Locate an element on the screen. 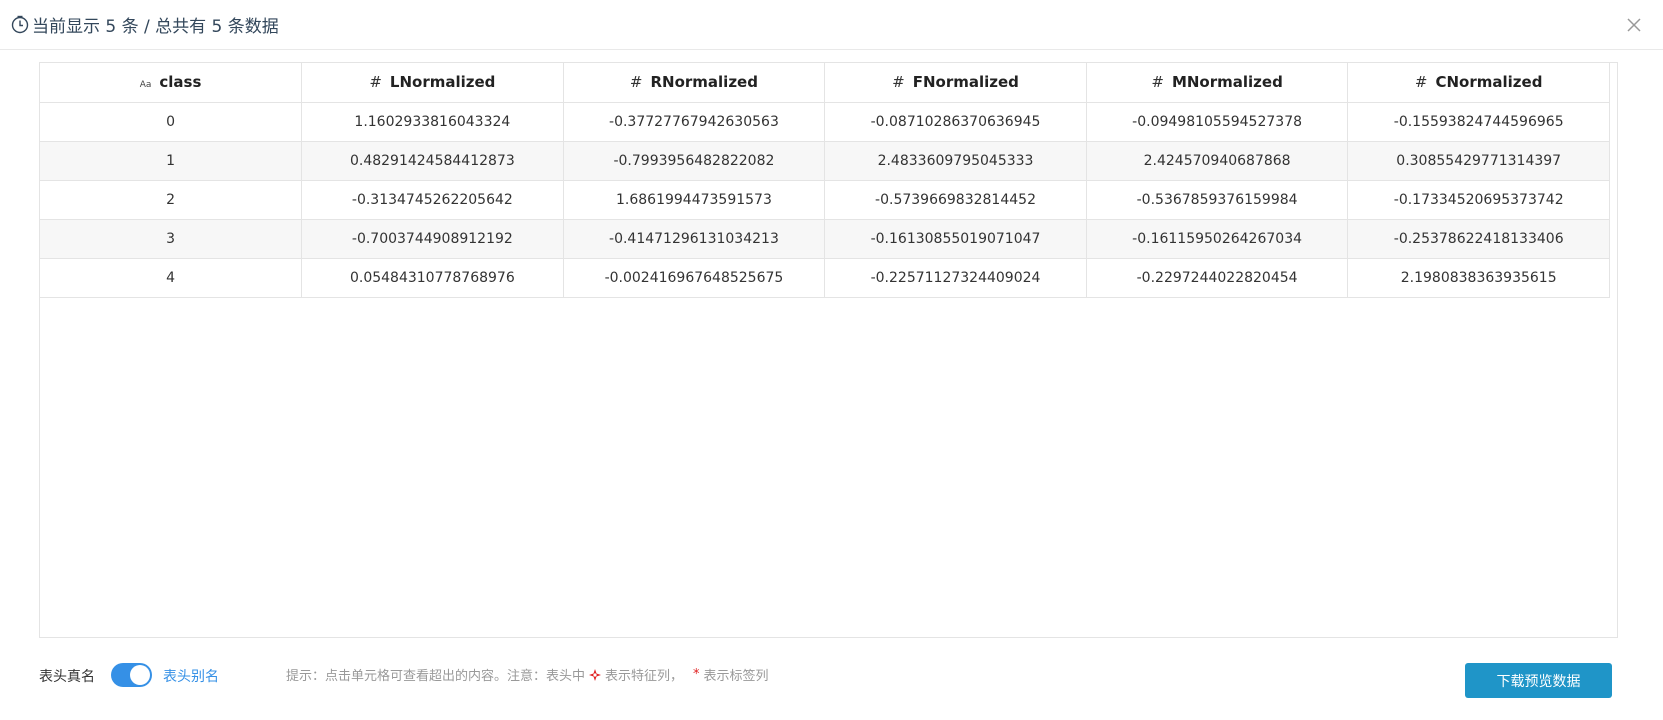 Image resolution: width=1663 pixels, height=720 pixels. table-cell: -0.3134745262205642 is located at coordinates (432, 200).